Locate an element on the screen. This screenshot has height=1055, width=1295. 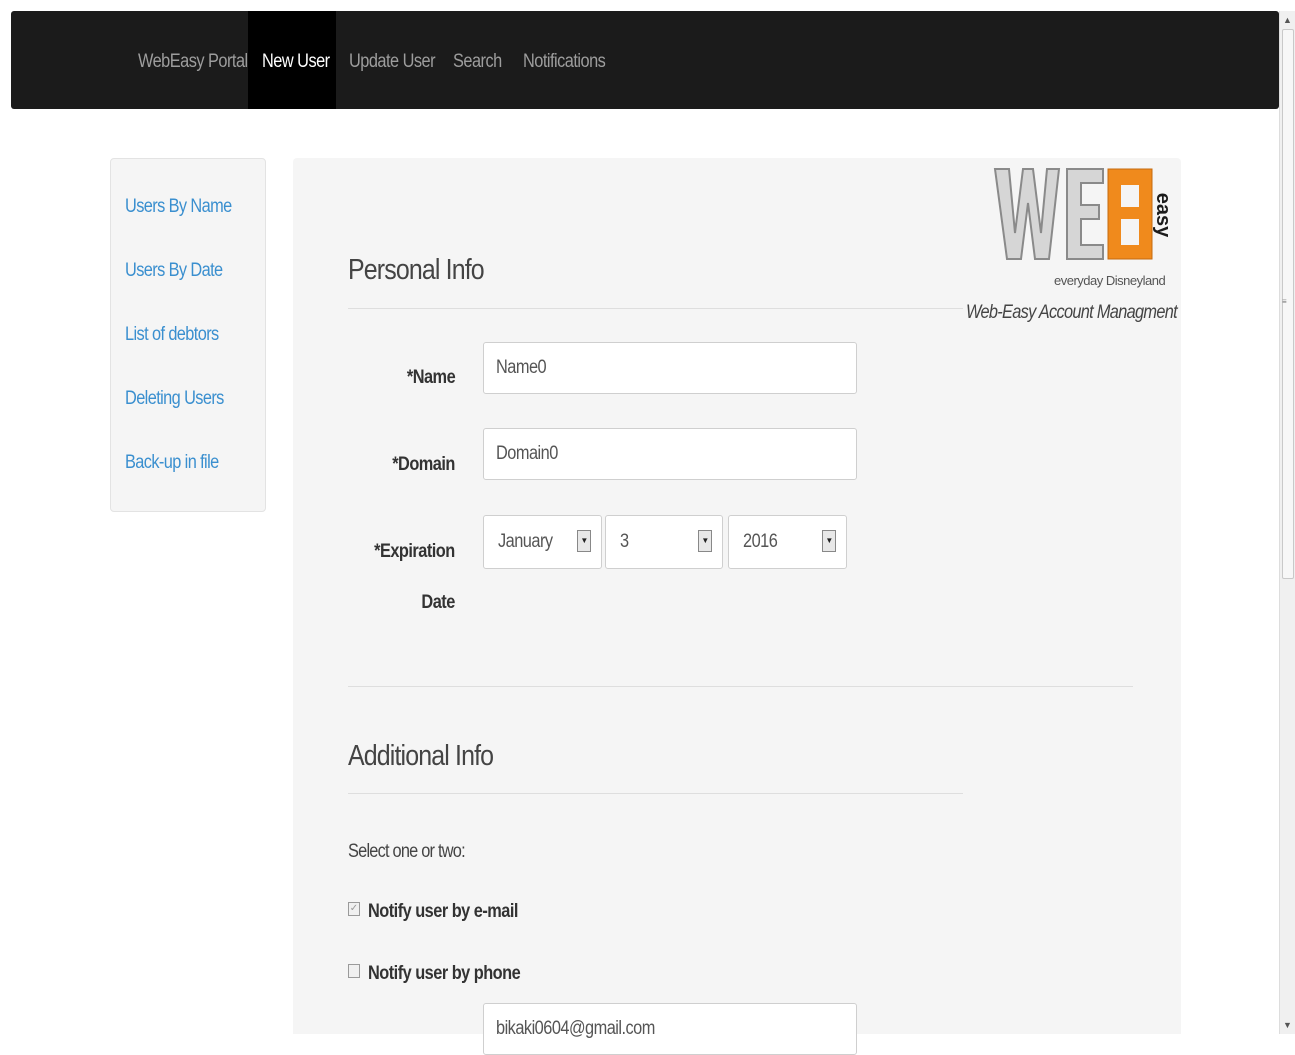
year-select: 2016 ▼ is located at coordinates (787, 542).